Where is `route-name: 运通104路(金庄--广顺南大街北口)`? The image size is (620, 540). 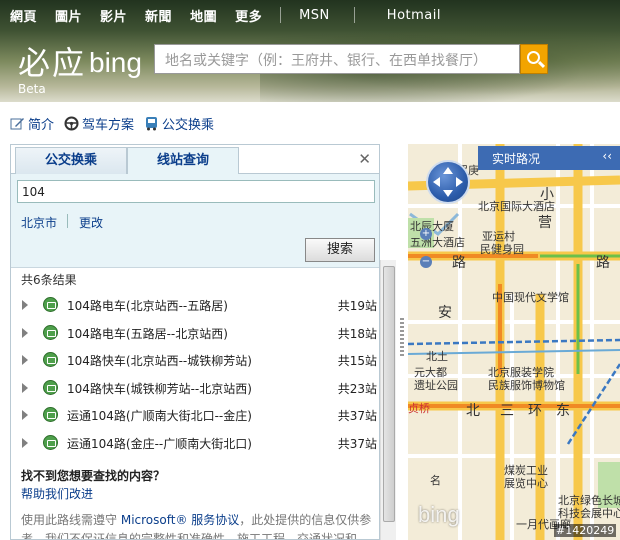
route-name: 运通104路(金庄--广顺南大街北口) is located at coordinates (159, 443).